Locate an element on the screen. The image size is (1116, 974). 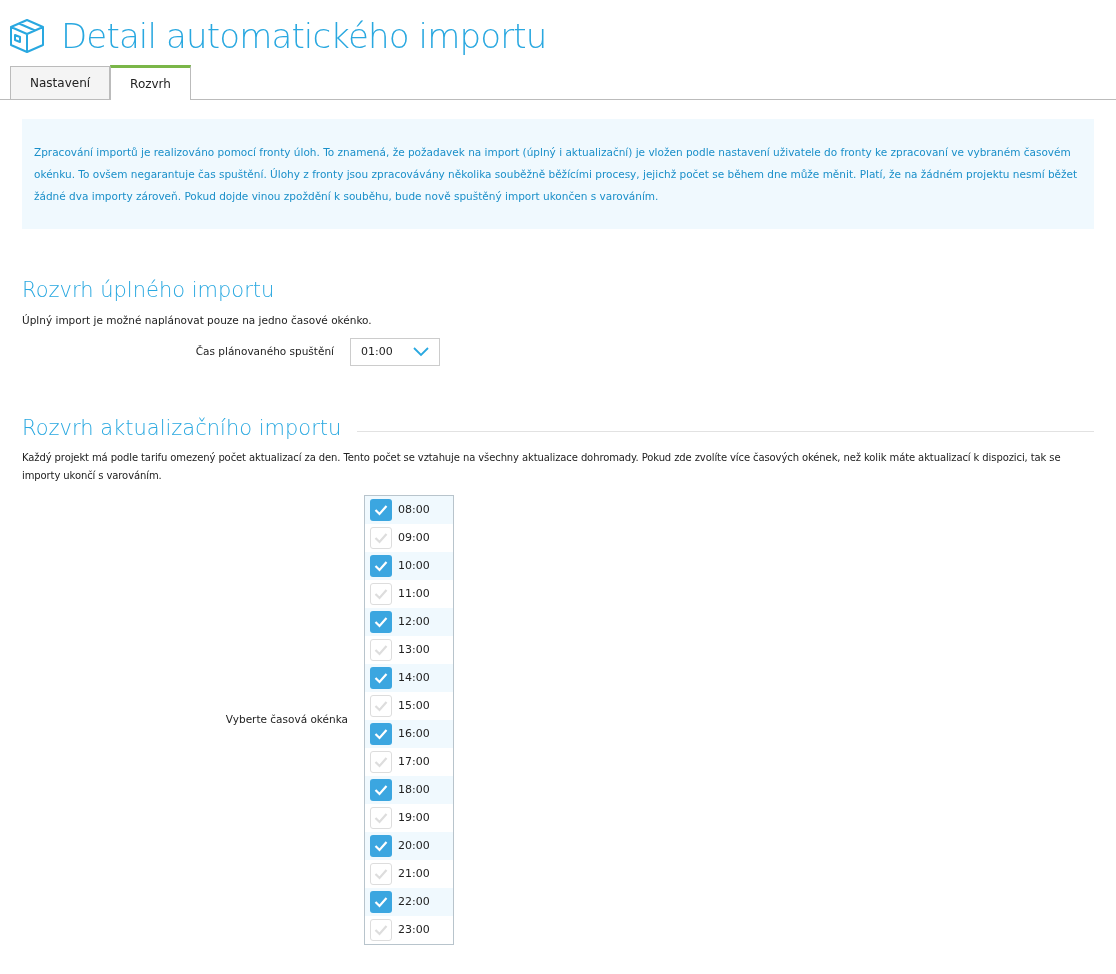
time-slot-option: 14:00 is located at coordinates (409, 677).